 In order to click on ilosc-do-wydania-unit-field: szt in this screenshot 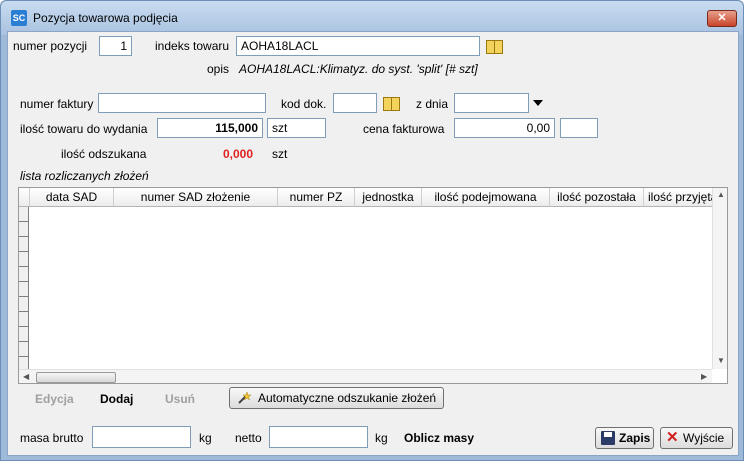, I will do `click(296, 128)`.